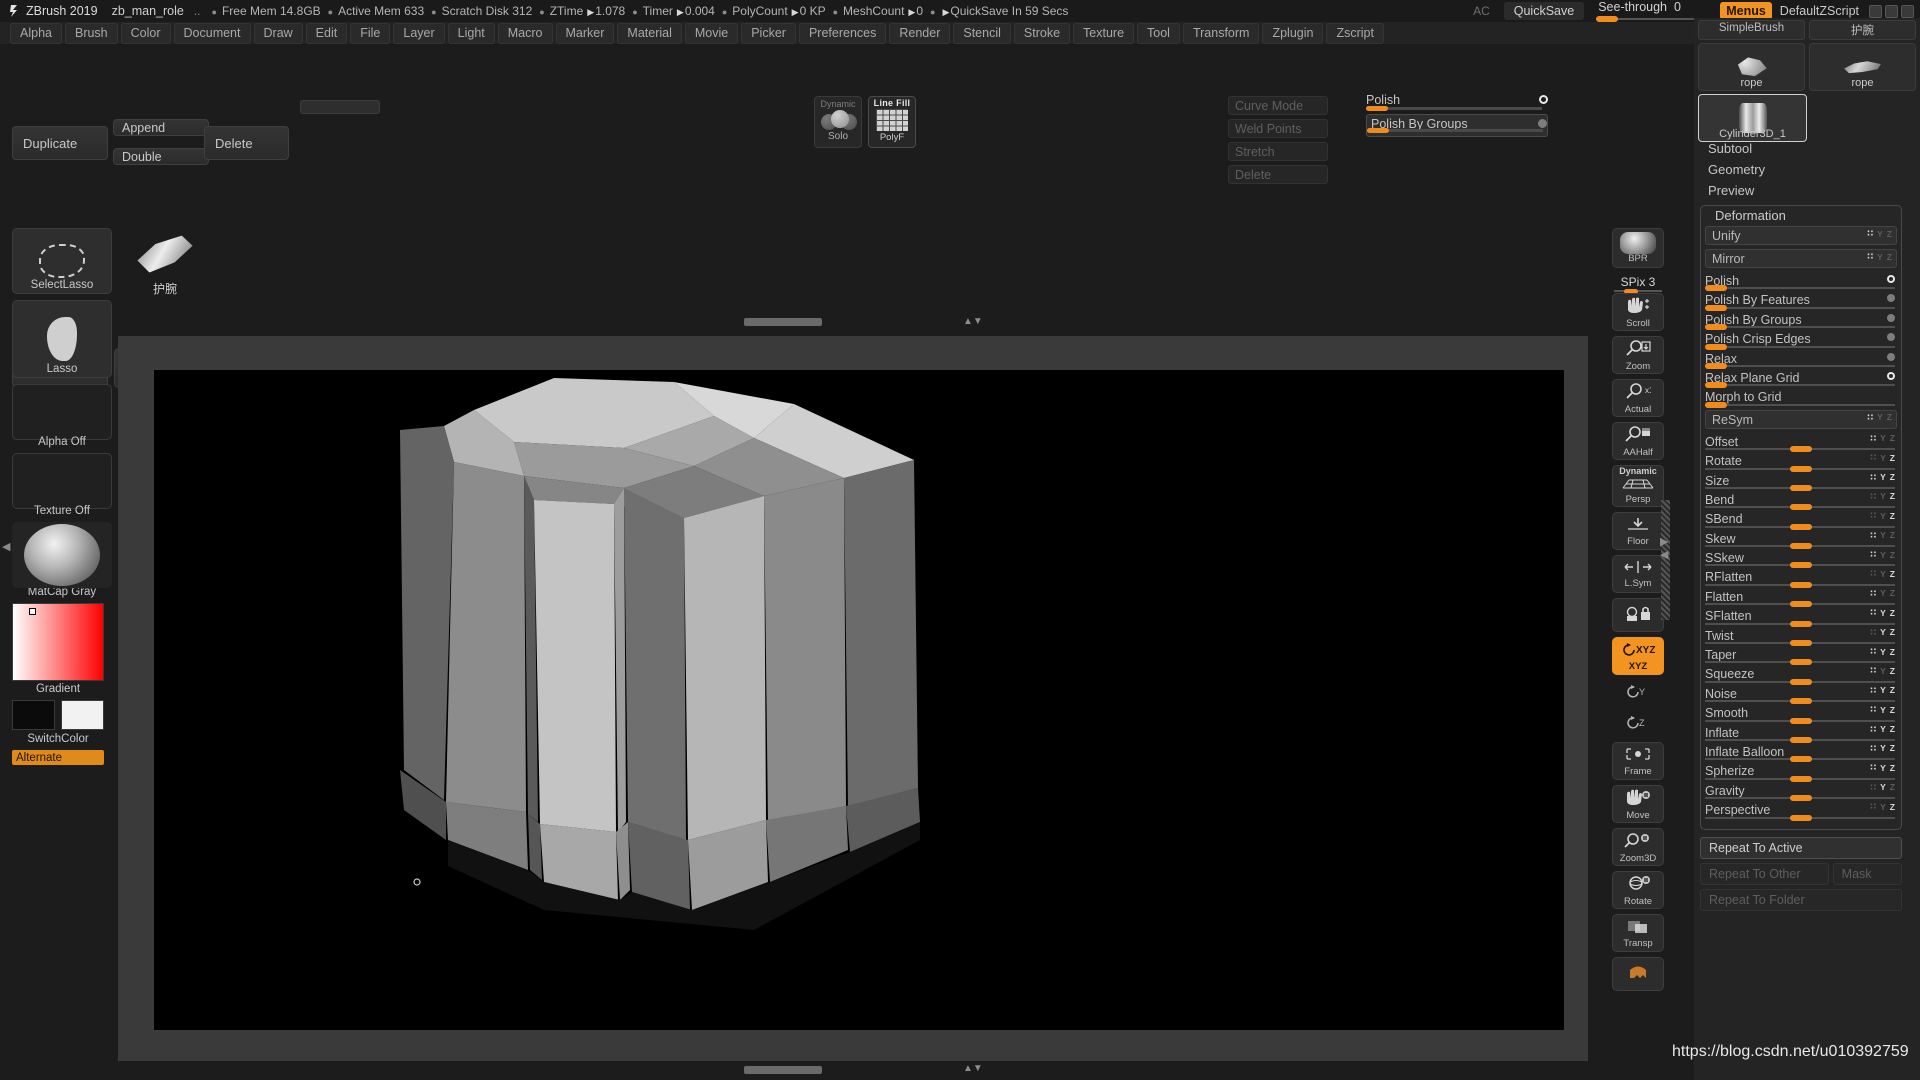  I want to click on menu-item-texture: Texture, so click(1104, 33).